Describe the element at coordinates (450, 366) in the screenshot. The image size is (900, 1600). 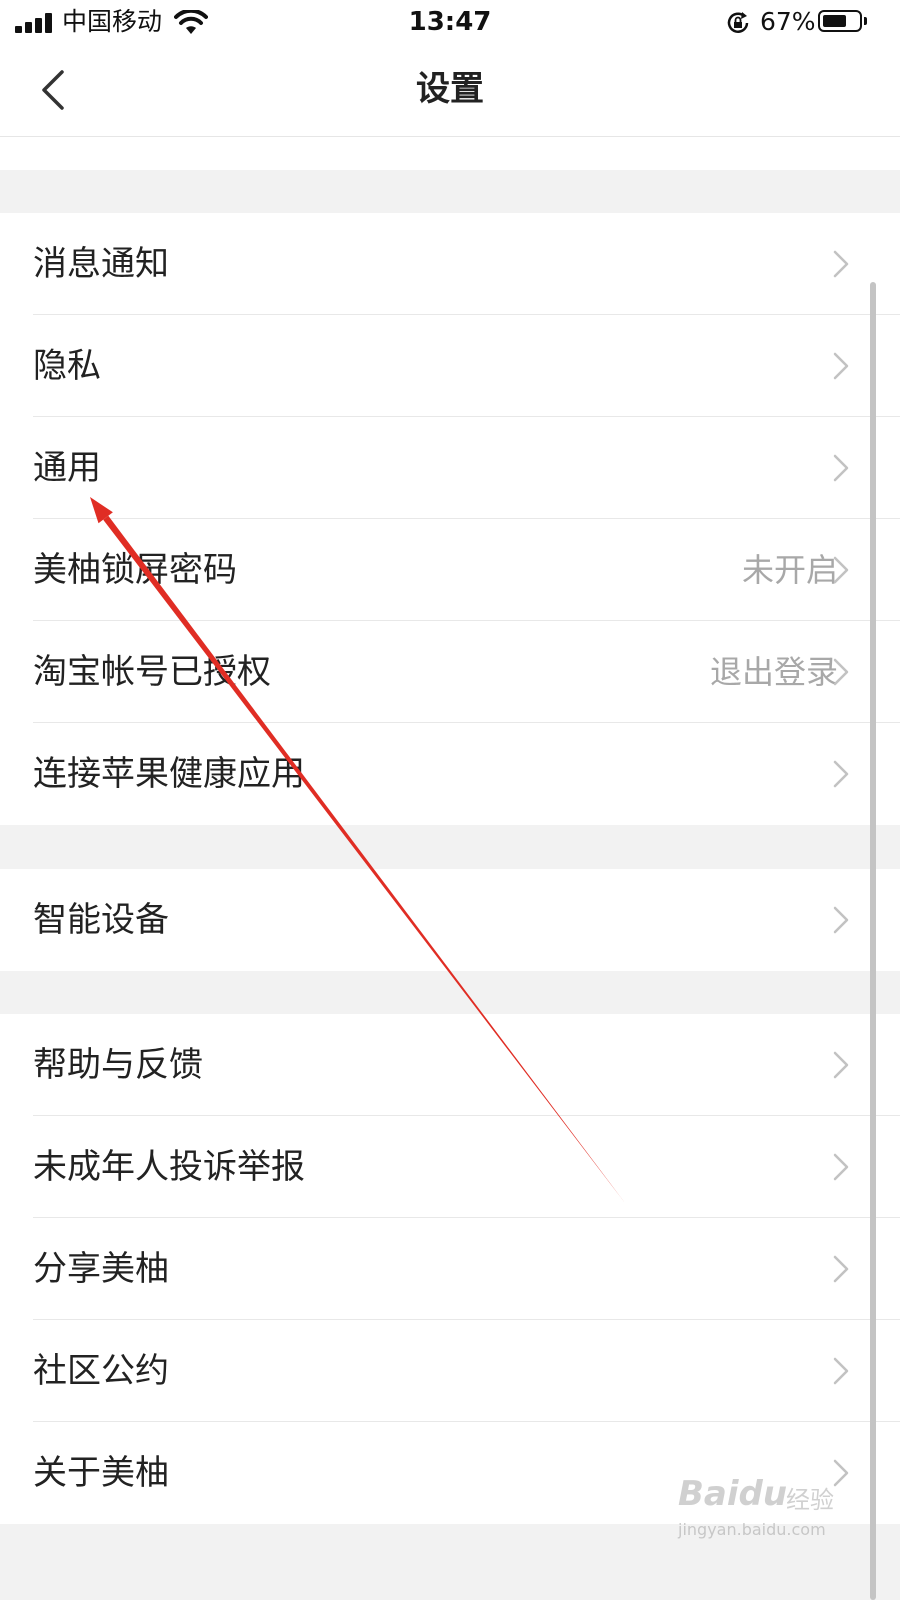
I see `settings-row: 隐私` at that location.